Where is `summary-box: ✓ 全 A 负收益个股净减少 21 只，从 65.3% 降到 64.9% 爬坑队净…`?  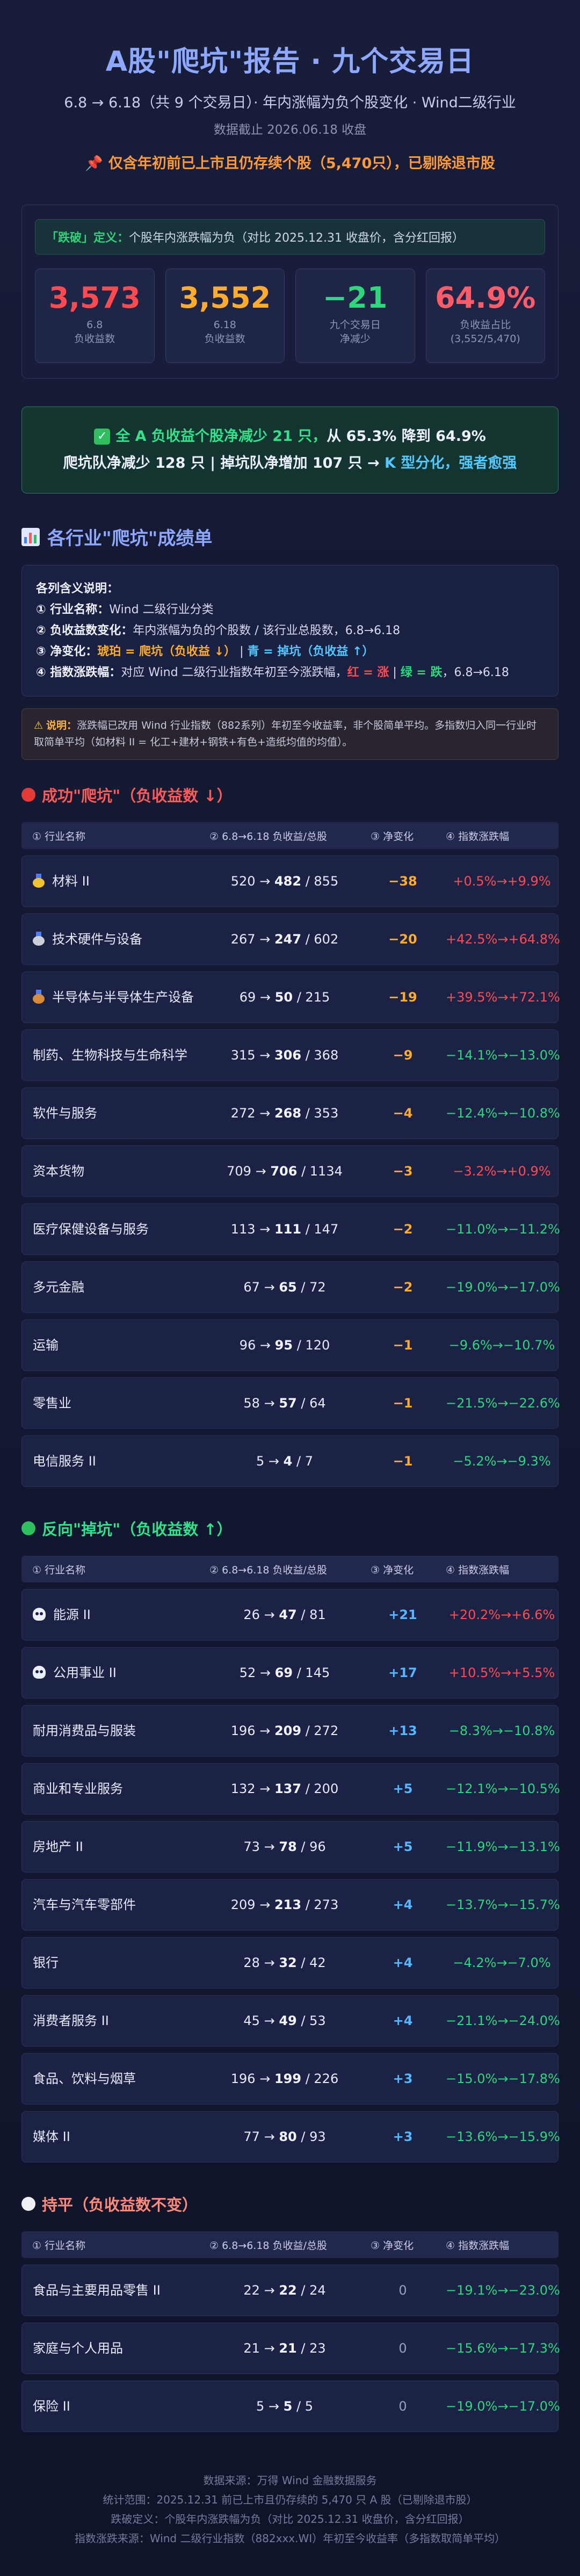
summary-box: ✓ 全 A 负收益个股净减少 21 只，从 65.3% 降到 64.9% 爬坑队净… is located at coordinates (290, 450).